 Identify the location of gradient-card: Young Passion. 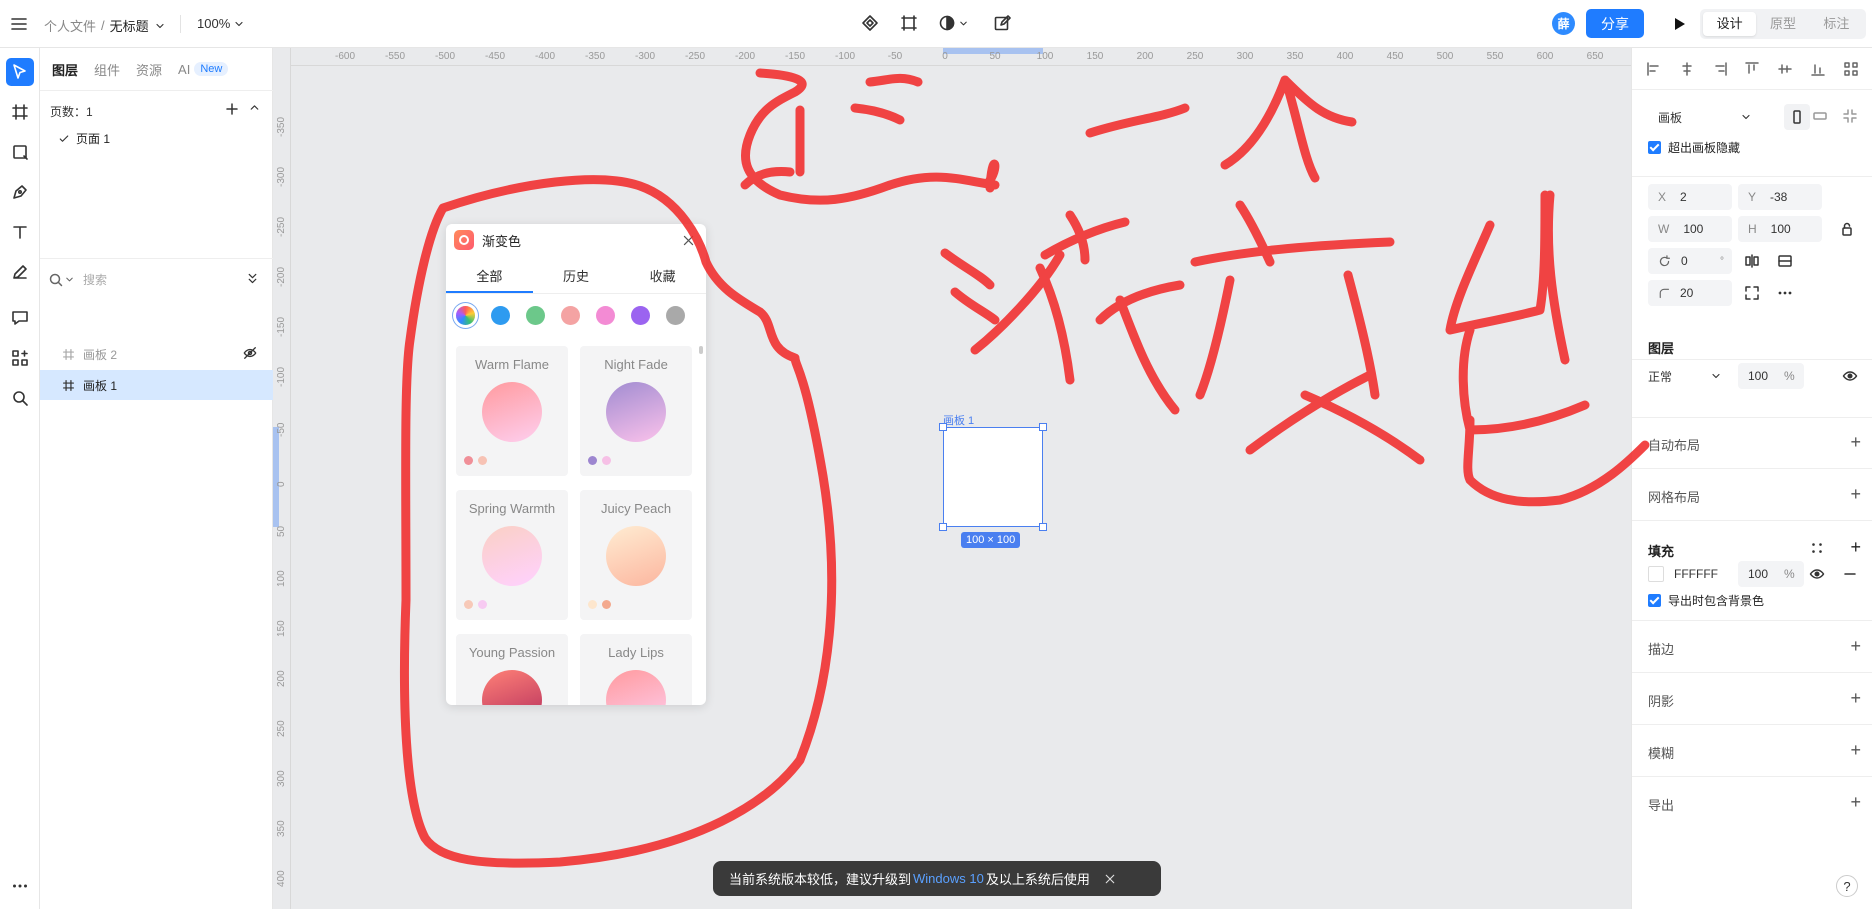
(512, 669).